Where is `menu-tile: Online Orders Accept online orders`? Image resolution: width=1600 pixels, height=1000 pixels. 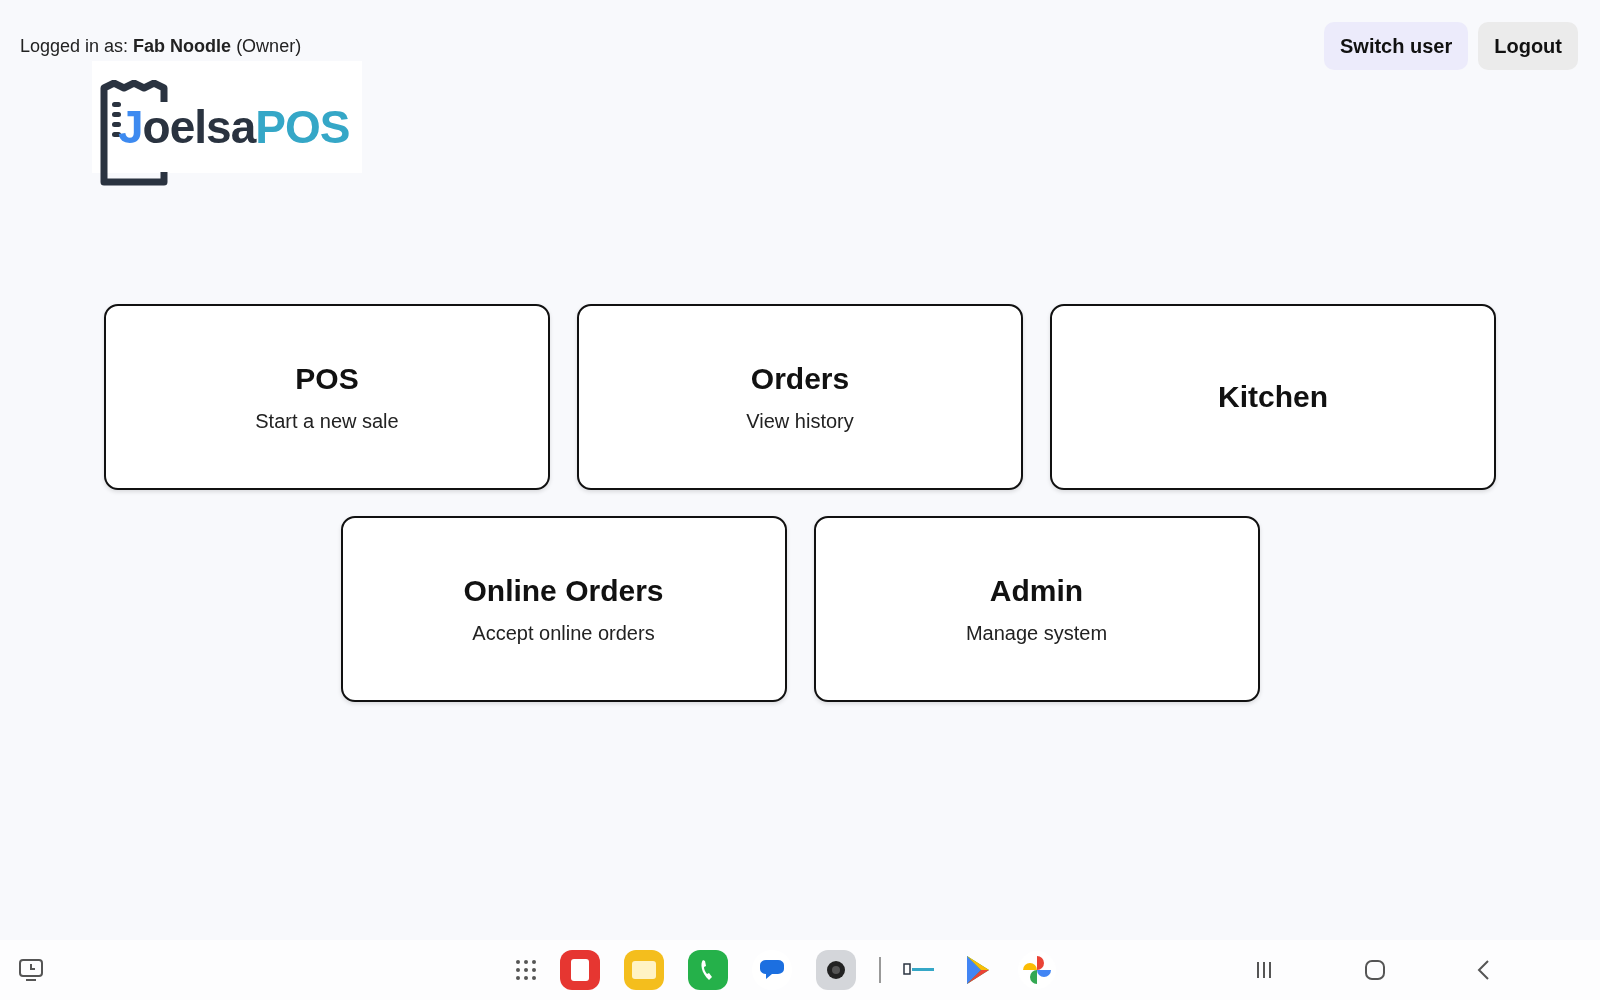
menu-tile: Online Orders Accept online orders is located at coordinates (563, 609).